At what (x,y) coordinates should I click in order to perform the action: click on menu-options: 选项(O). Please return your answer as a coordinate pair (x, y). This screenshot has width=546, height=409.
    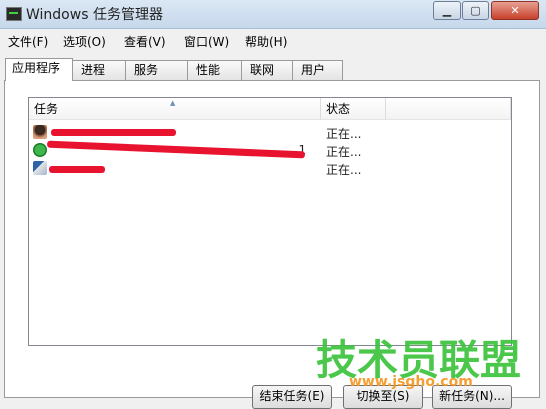
    Looking at the image, I should click on (84, 41).